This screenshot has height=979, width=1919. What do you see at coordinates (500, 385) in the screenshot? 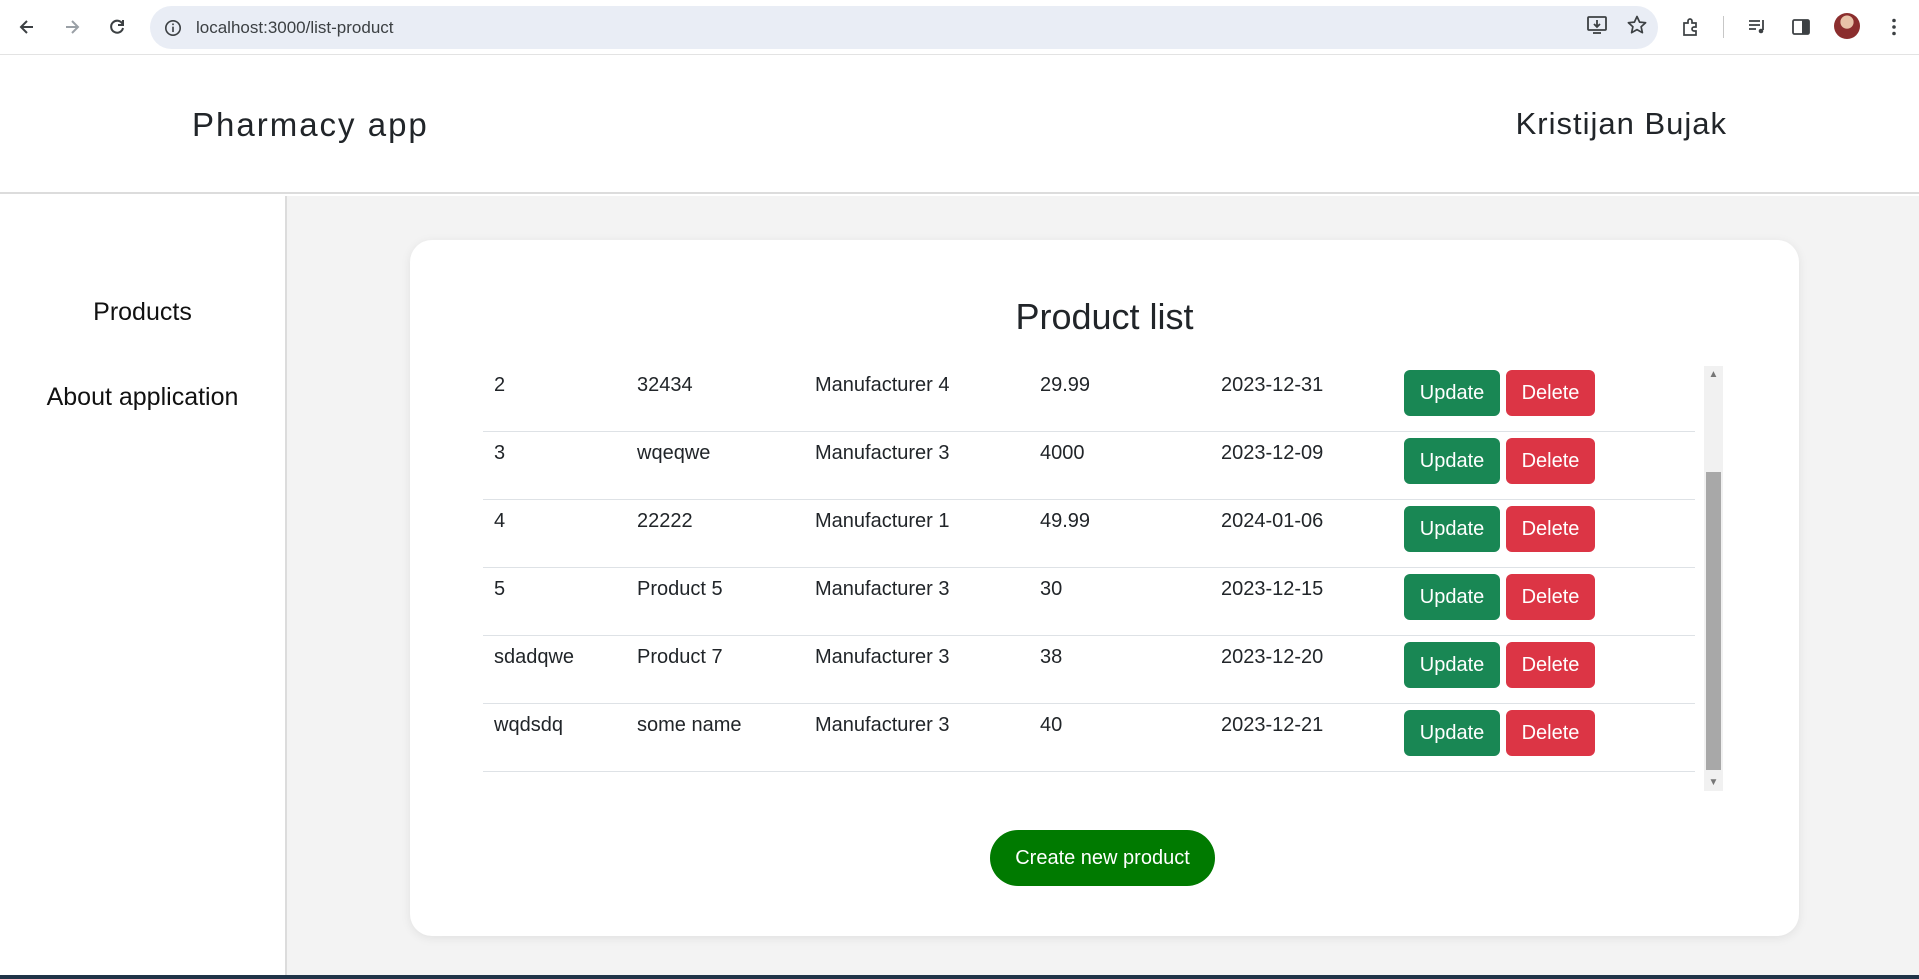
I see `cell-code: 2` at bounding box center [500, 385].